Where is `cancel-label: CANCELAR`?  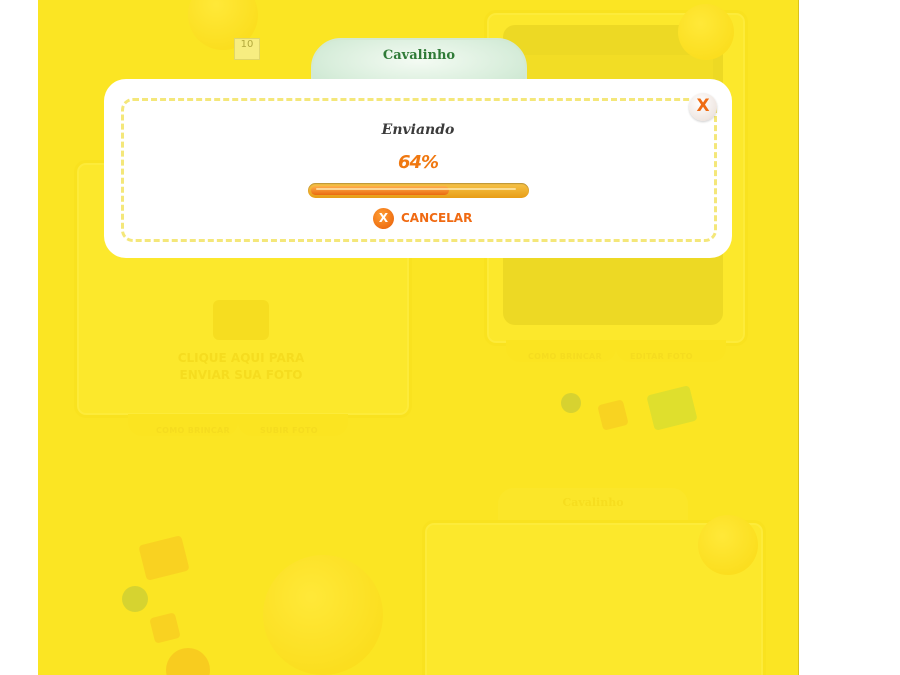 cancel-label: CANCELAR is located at coordinates (437, 218).